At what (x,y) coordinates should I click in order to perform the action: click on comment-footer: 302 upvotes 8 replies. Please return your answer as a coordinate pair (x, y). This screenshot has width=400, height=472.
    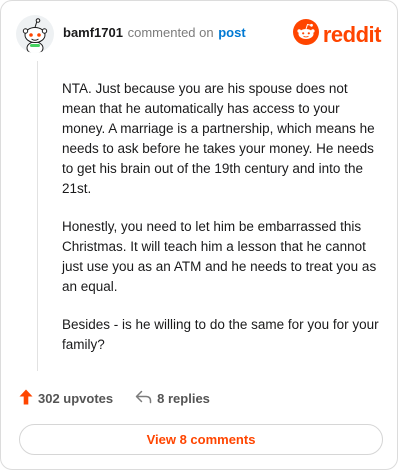
    Looking at the image, I should click on (114, 398).